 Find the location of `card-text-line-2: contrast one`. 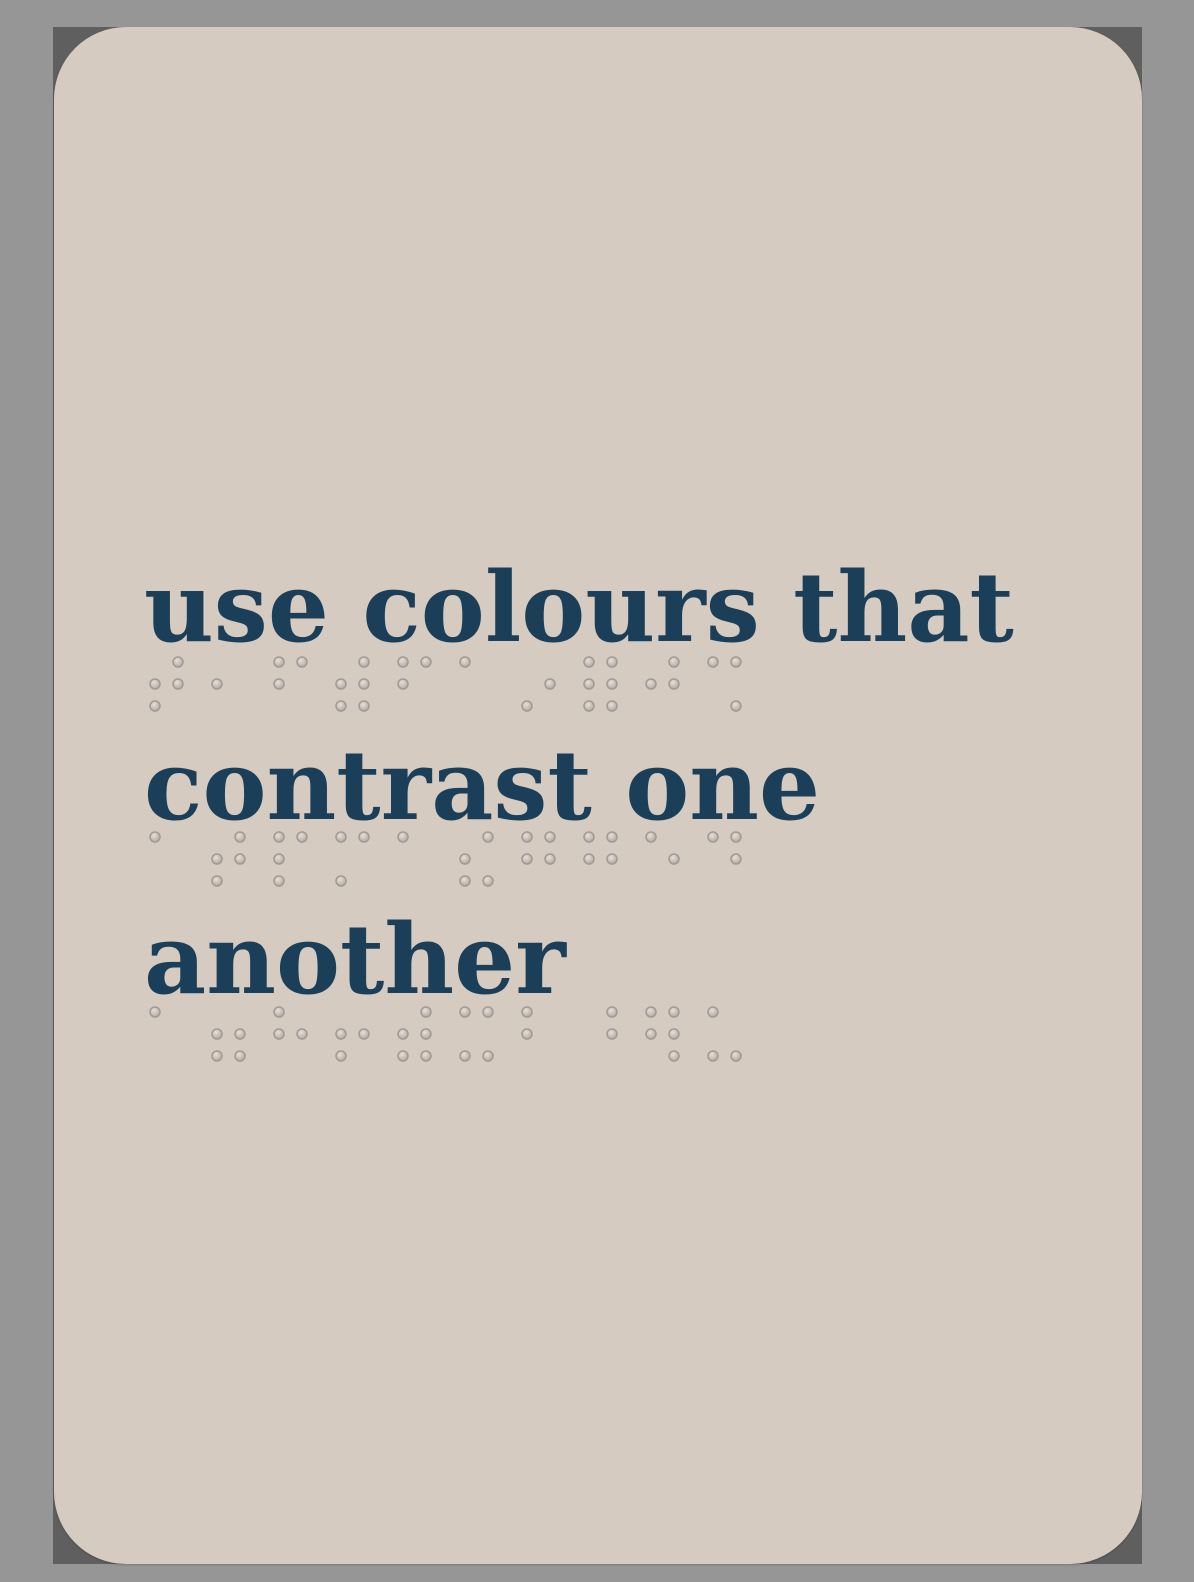

card-text-line-2: contrast one is located at coordinates (482, 785).